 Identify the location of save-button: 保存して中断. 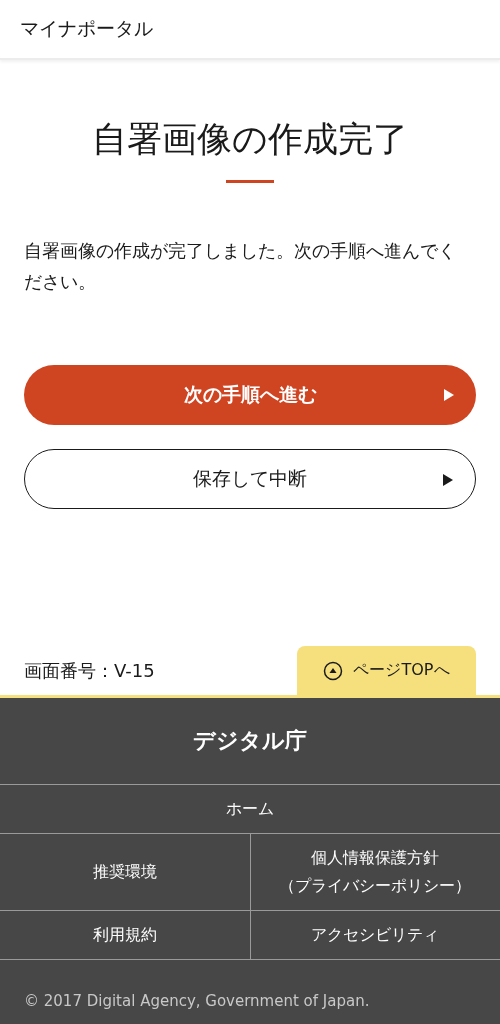
(250, 479).